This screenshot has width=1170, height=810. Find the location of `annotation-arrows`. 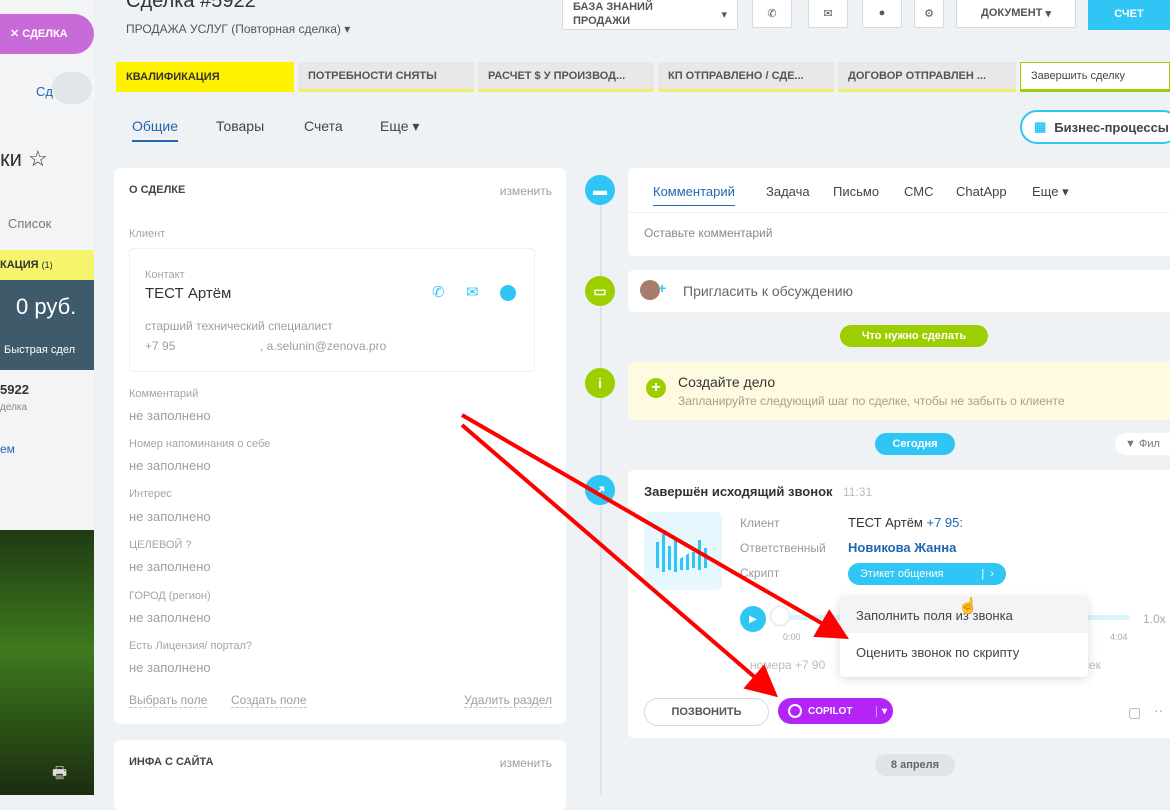

annotation-arrows is located at coordinates (654, 555).